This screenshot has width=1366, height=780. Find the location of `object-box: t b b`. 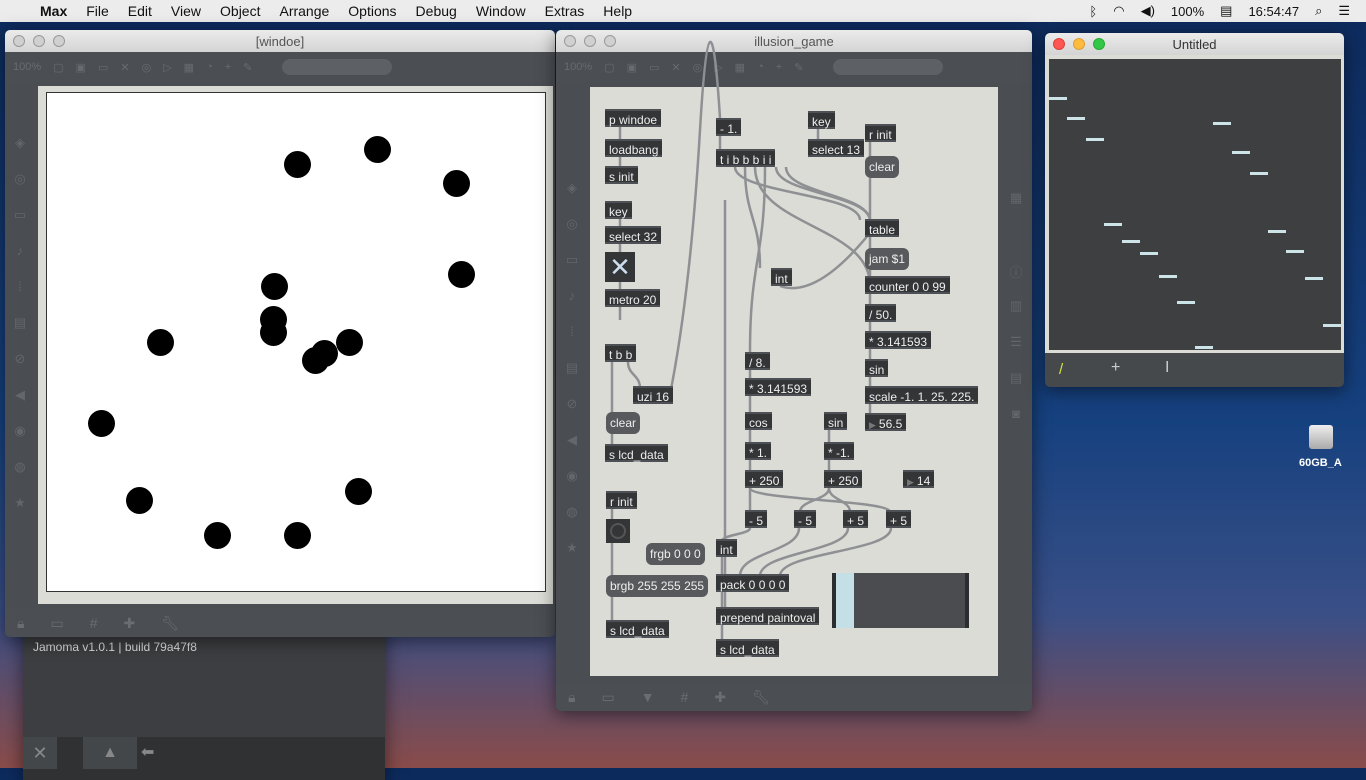

object-box: t b b is located at coordinates (621, 353).